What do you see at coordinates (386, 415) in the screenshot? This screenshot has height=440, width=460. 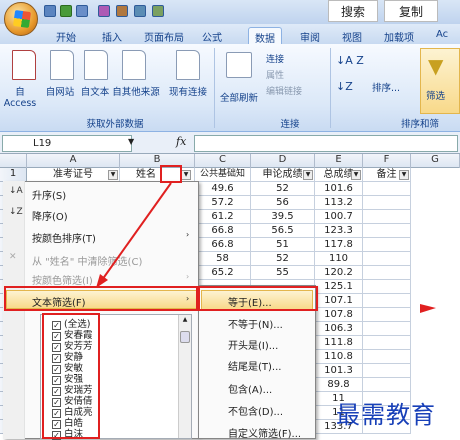 I see `watermark: 最需教育` at bounding box center [386, 415].